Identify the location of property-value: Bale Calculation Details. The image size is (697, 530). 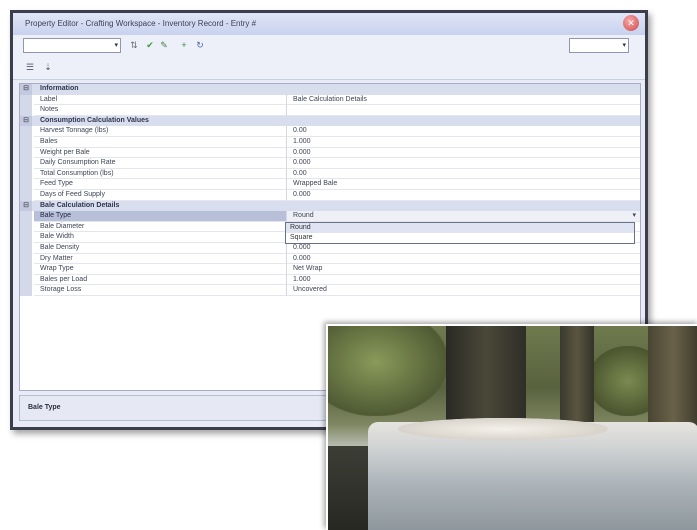
(463, 100).